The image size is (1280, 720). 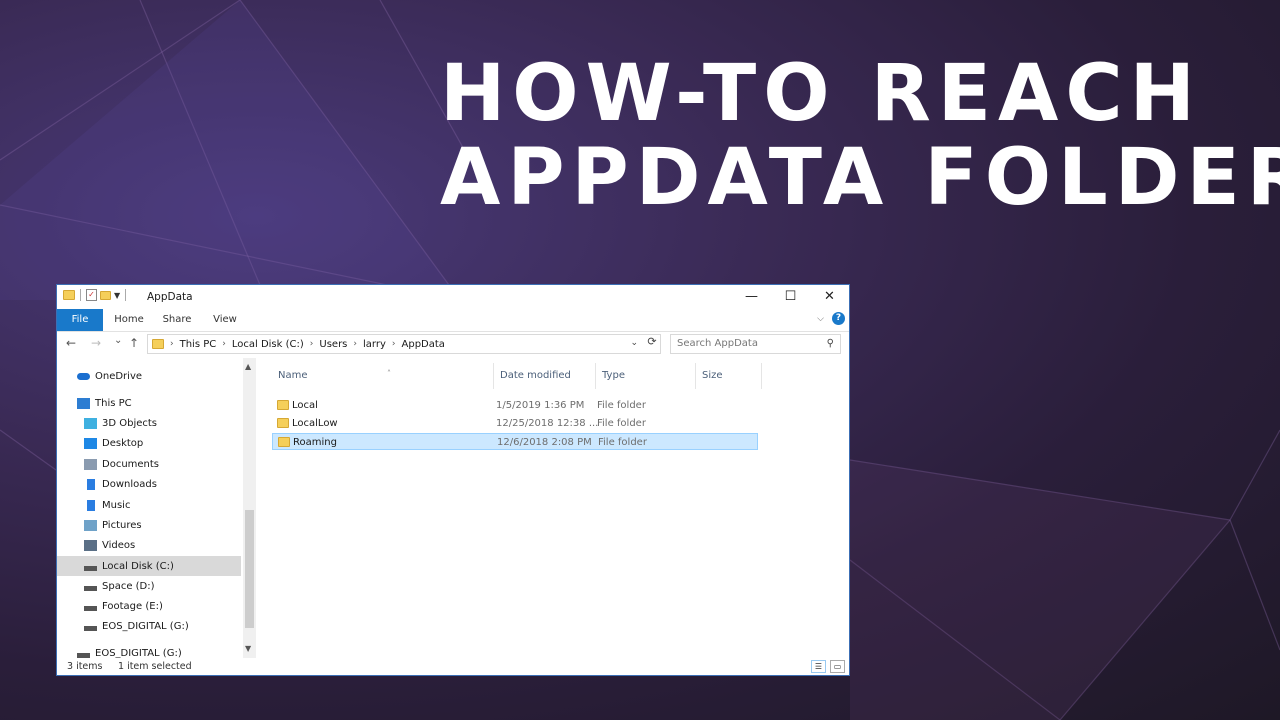 I want to click on breadcrumb-appdata: AppData, so click(x=423, y=344).